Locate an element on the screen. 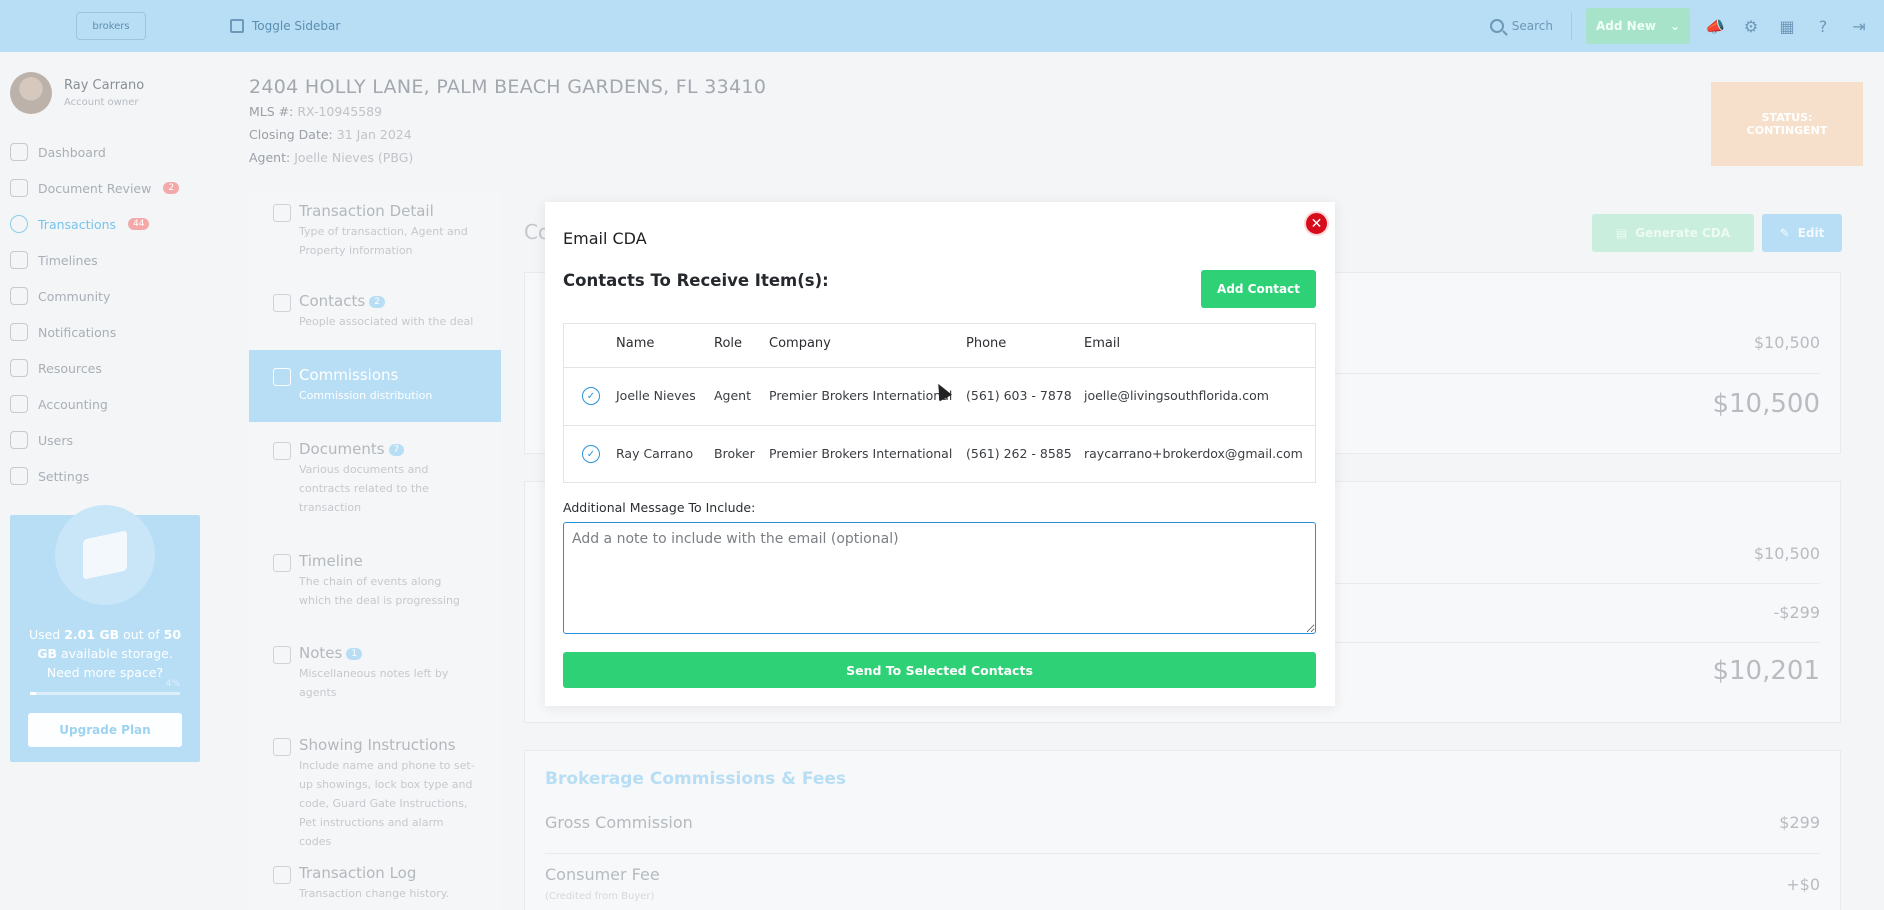 The width and height of the screenshot is (1884, 910). logo-mark: brokers is located at coordinates (111, 26).